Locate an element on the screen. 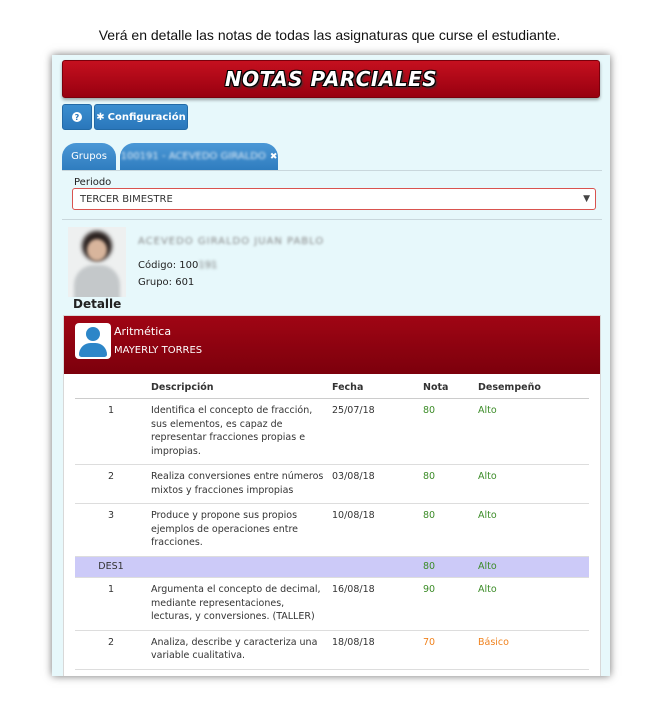 This screenshot has height=723, width=659. chevron-down-icon: ▼ is located at coordinates (586, 199).